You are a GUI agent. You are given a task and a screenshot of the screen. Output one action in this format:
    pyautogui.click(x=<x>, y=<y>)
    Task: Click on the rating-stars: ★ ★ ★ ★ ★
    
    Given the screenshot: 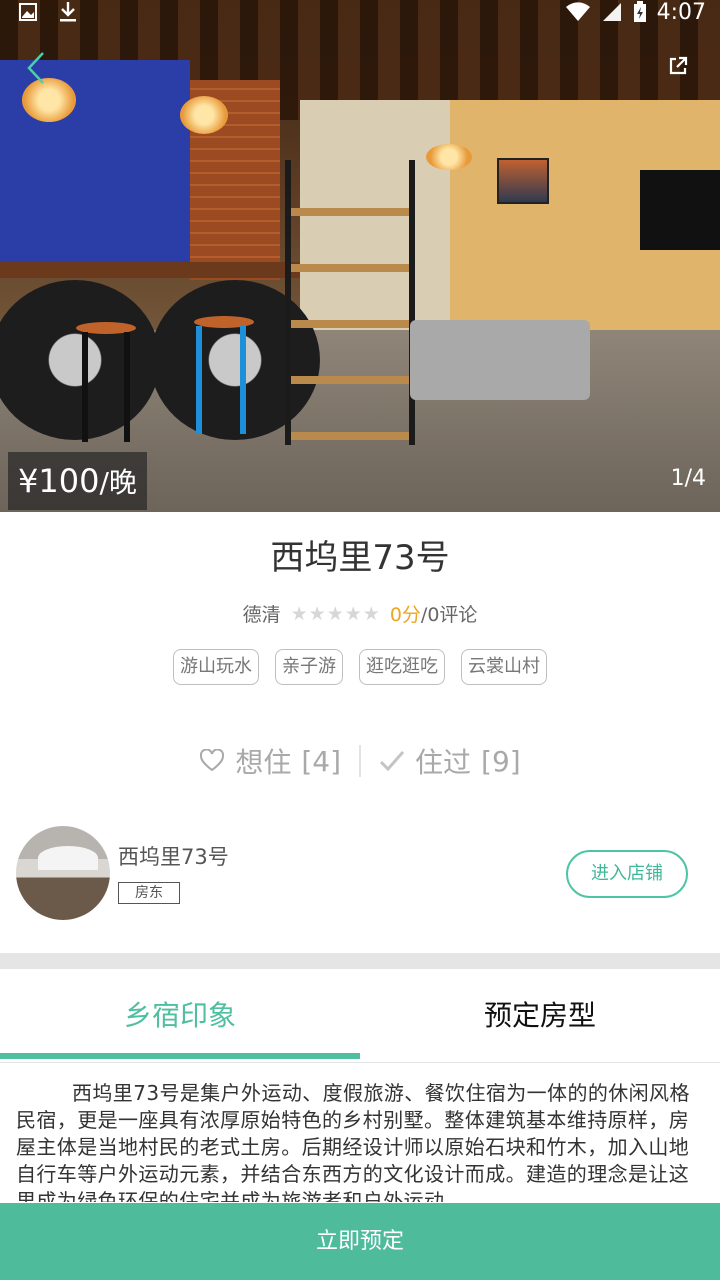 What is the action you would take?
    pyautogui.click(x=335, y=614)
    